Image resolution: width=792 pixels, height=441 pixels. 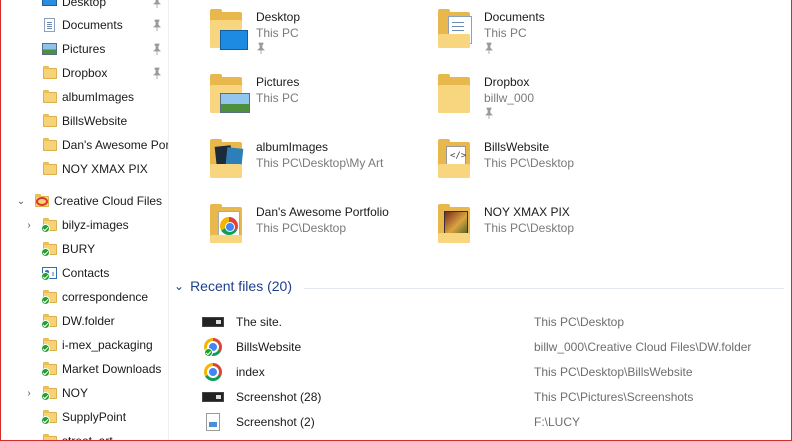 What do you see at coordinates (280, 225) in the screenshot?
I see `quick-access-tile-dans-portfolio: Dan's Awesome Portfolio This PC\Desktop` at bounding box center [280, 225].